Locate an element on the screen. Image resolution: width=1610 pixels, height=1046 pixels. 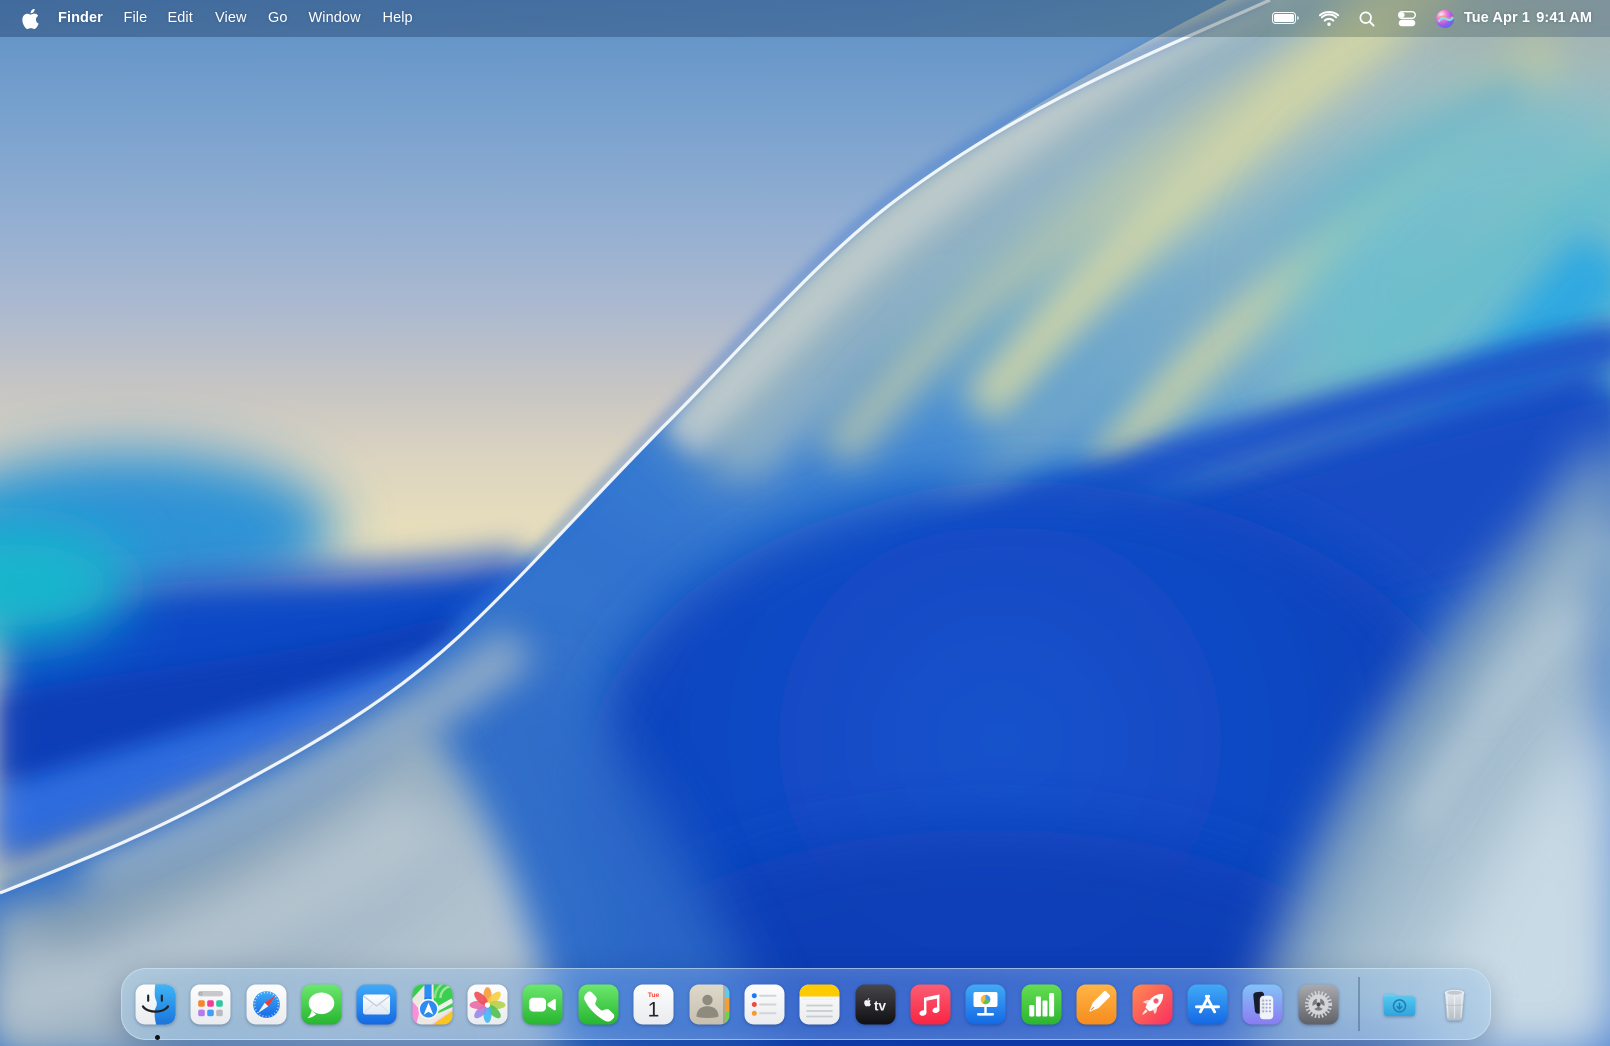
svg-text: 1 is located at coordinates (654, 1009).